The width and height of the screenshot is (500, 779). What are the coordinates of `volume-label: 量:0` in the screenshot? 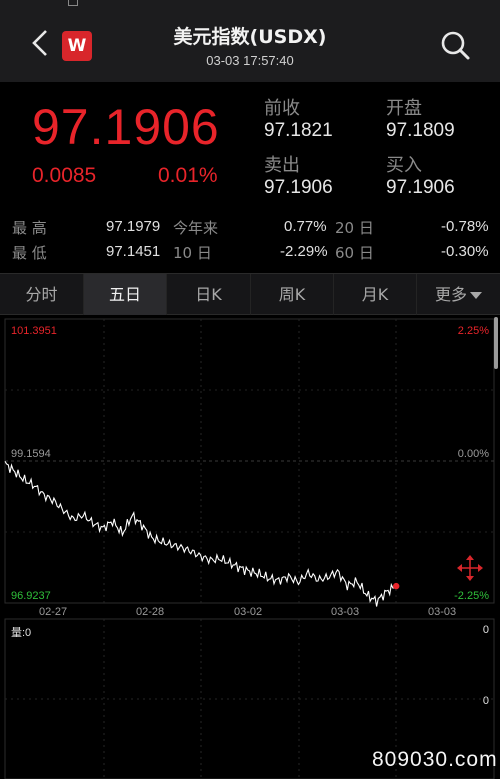 It's located at (21, 633).